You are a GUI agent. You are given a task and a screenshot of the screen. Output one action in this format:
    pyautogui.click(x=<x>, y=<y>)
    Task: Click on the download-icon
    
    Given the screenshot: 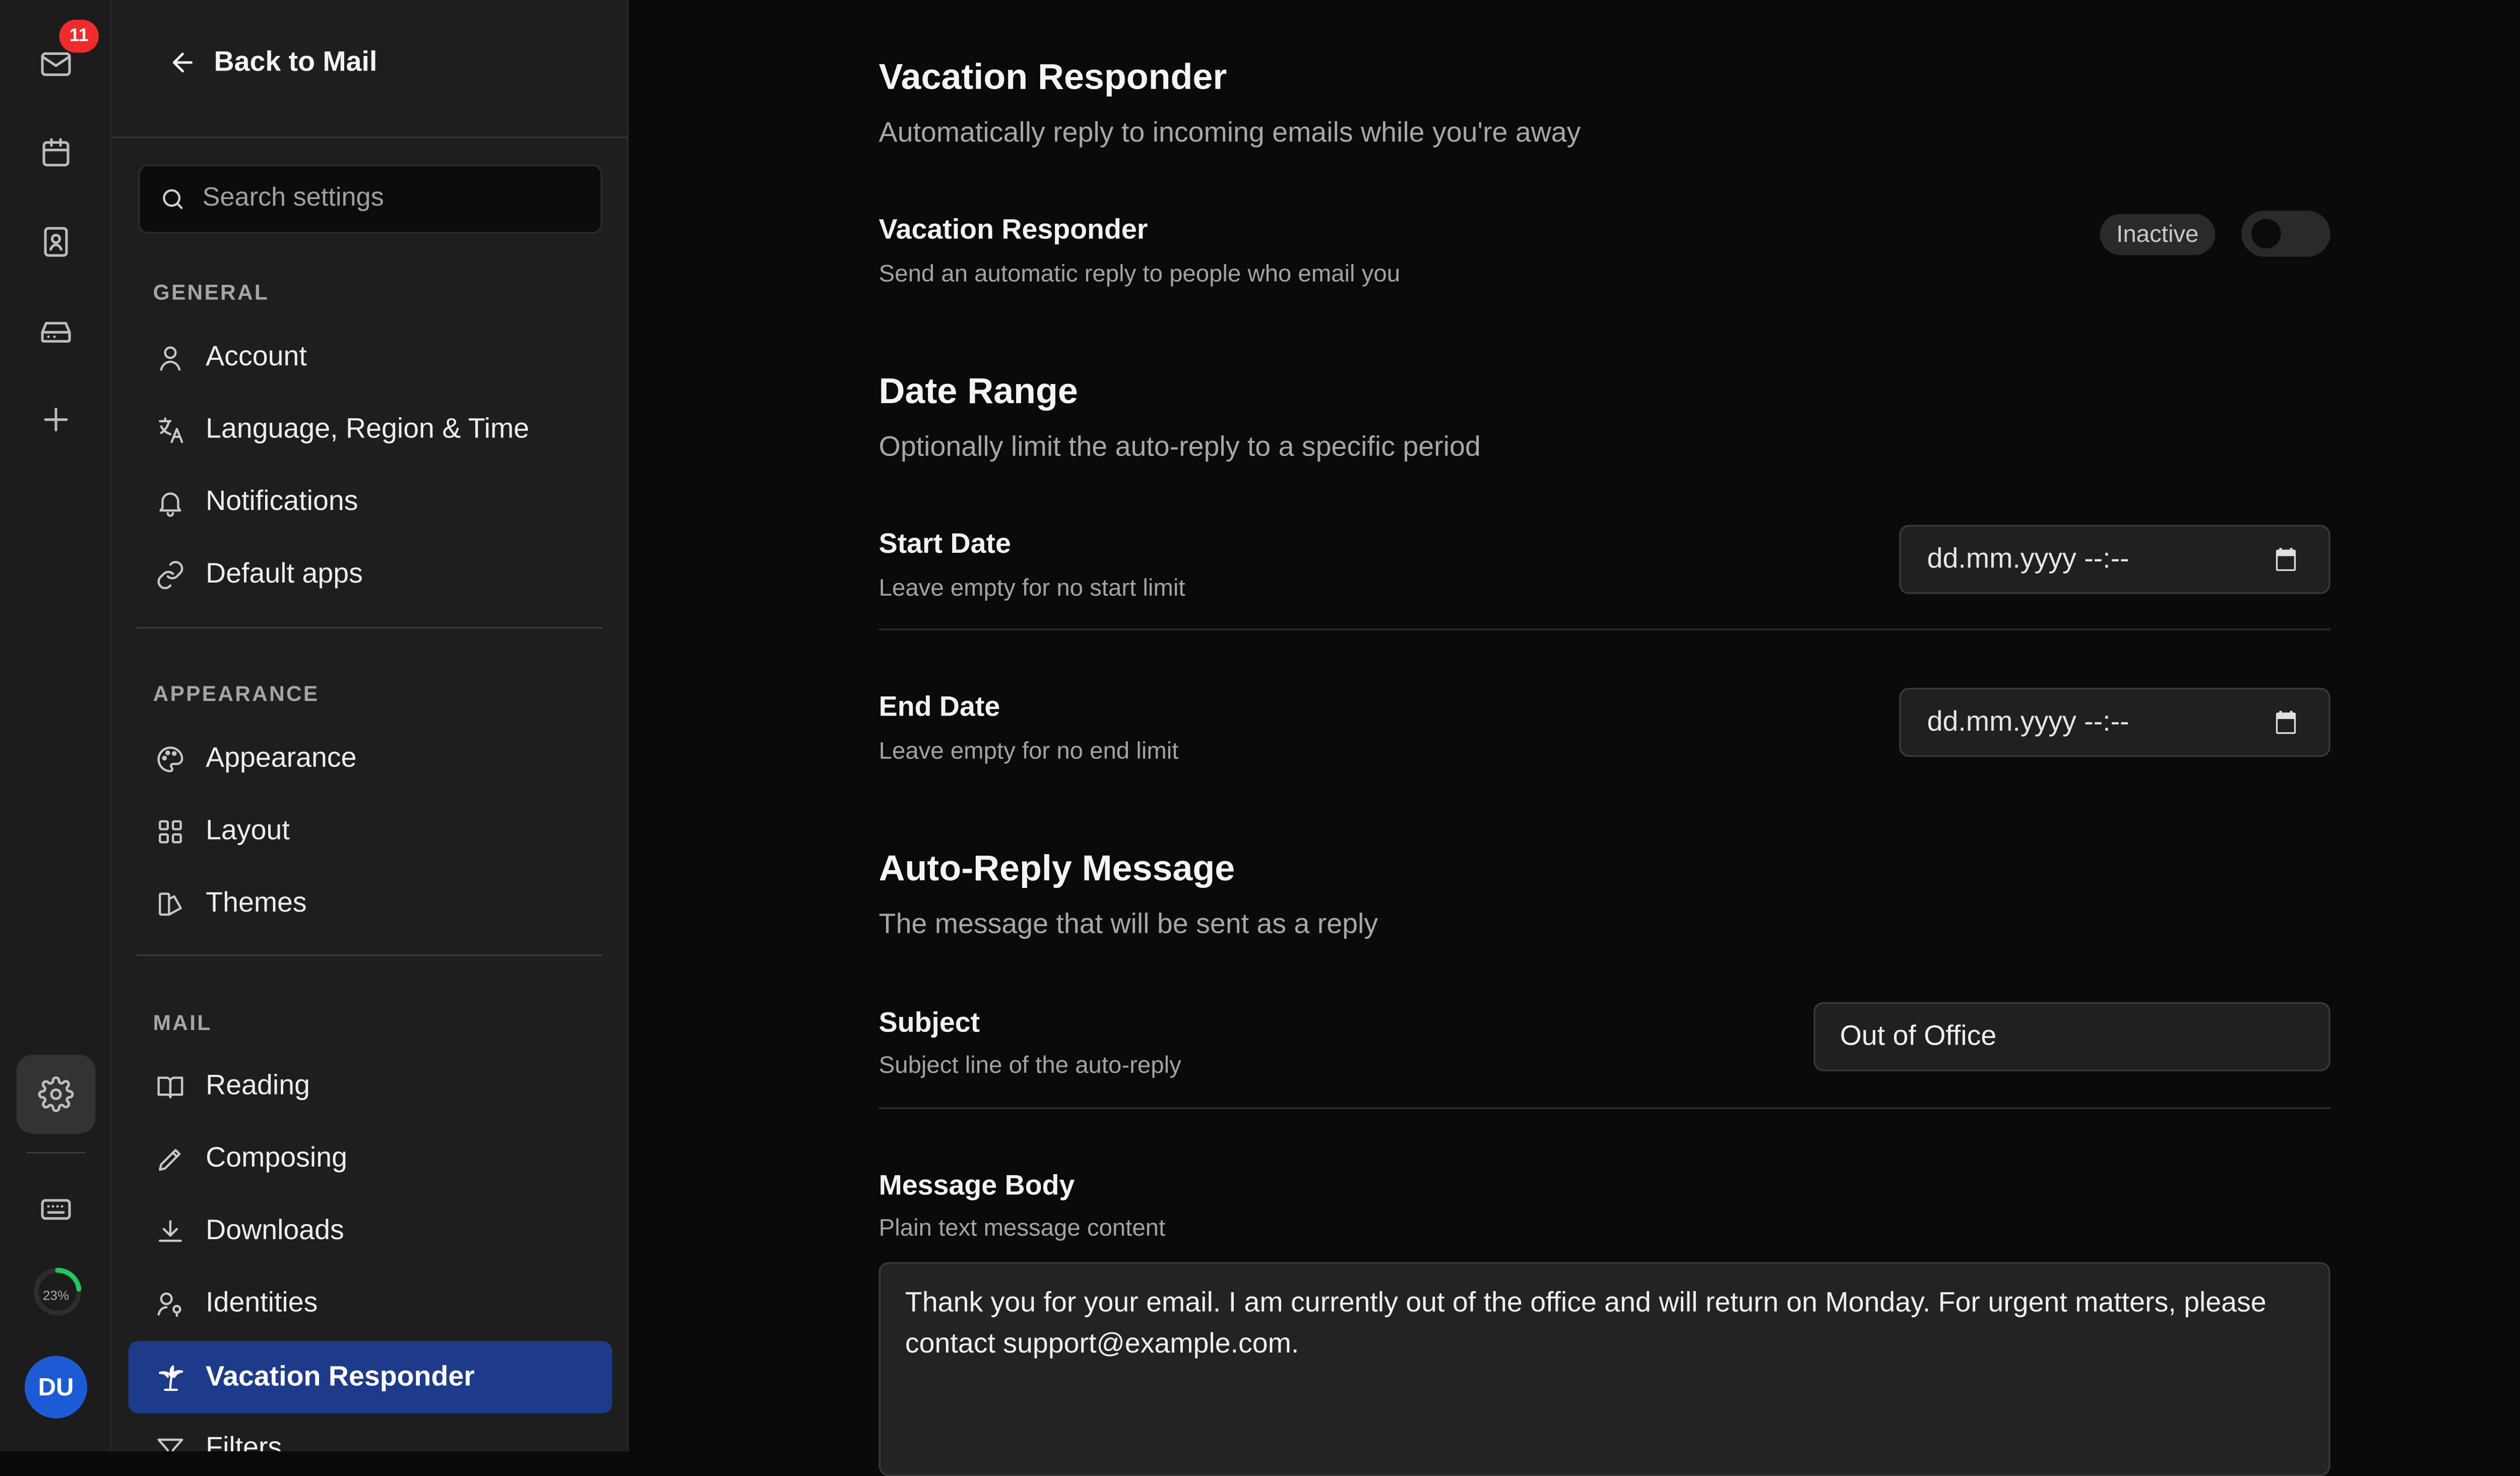 What is the action you would take?
    pyautogui.click(x=170, y=1230)
    